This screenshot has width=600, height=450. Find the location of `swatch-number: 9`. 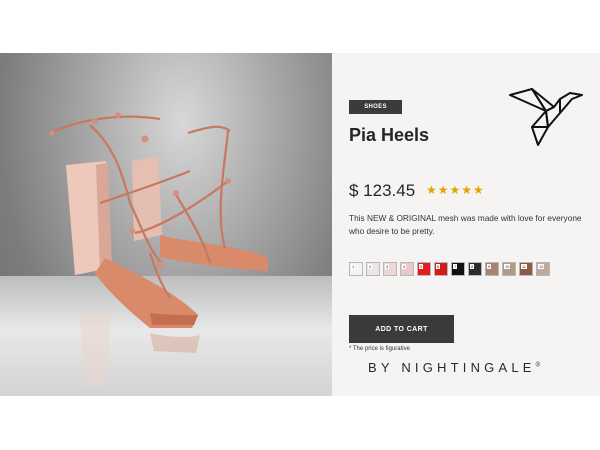

swatch-number: 9 is located at coordinates (489, 266).